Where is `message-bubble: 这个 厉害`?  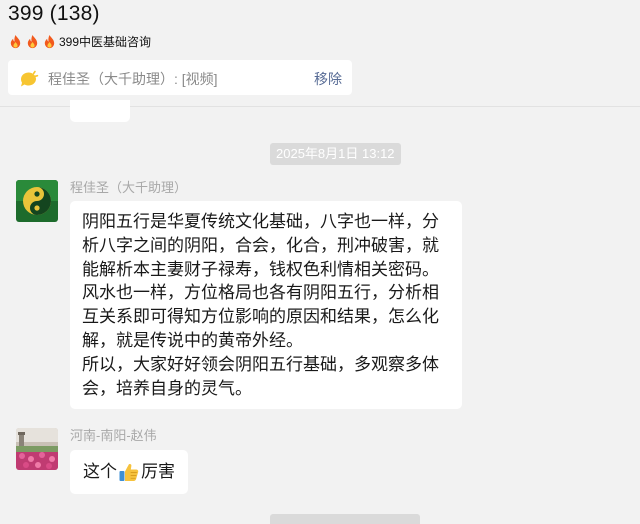
message-bubble: 这个 厉害 is located at coordinates (129, 472).